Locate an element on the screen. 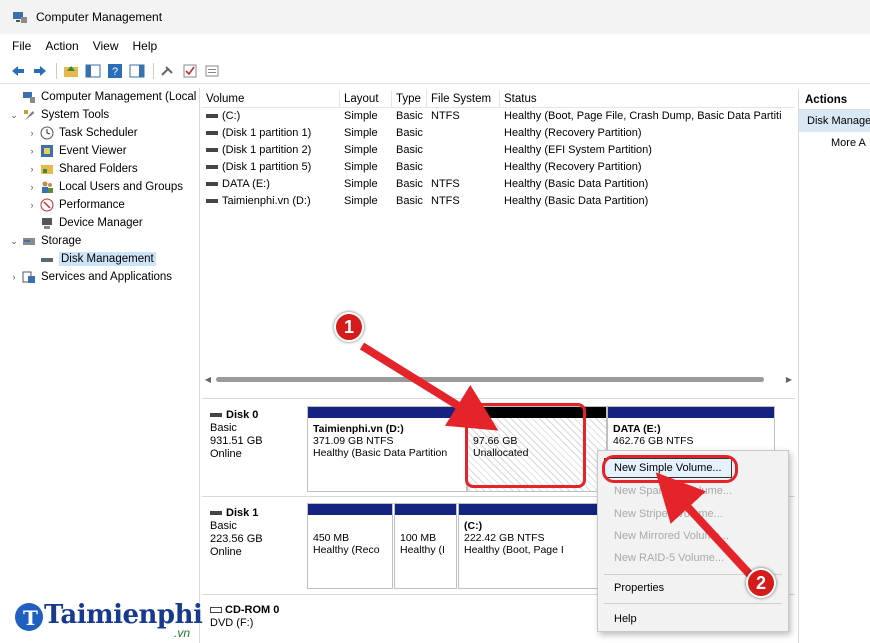  up-folder-icon is located at coordinates (71, 71).